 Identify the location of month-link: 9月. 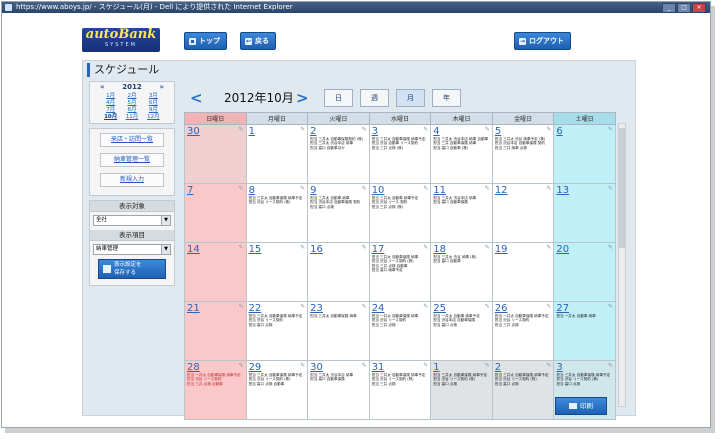
(153, 110).